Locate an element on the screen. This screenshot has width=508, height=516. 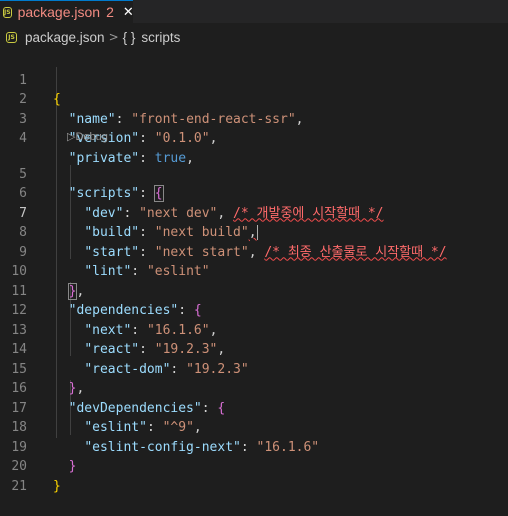
code-line: 15 }, is located at coordinates (254, 368).